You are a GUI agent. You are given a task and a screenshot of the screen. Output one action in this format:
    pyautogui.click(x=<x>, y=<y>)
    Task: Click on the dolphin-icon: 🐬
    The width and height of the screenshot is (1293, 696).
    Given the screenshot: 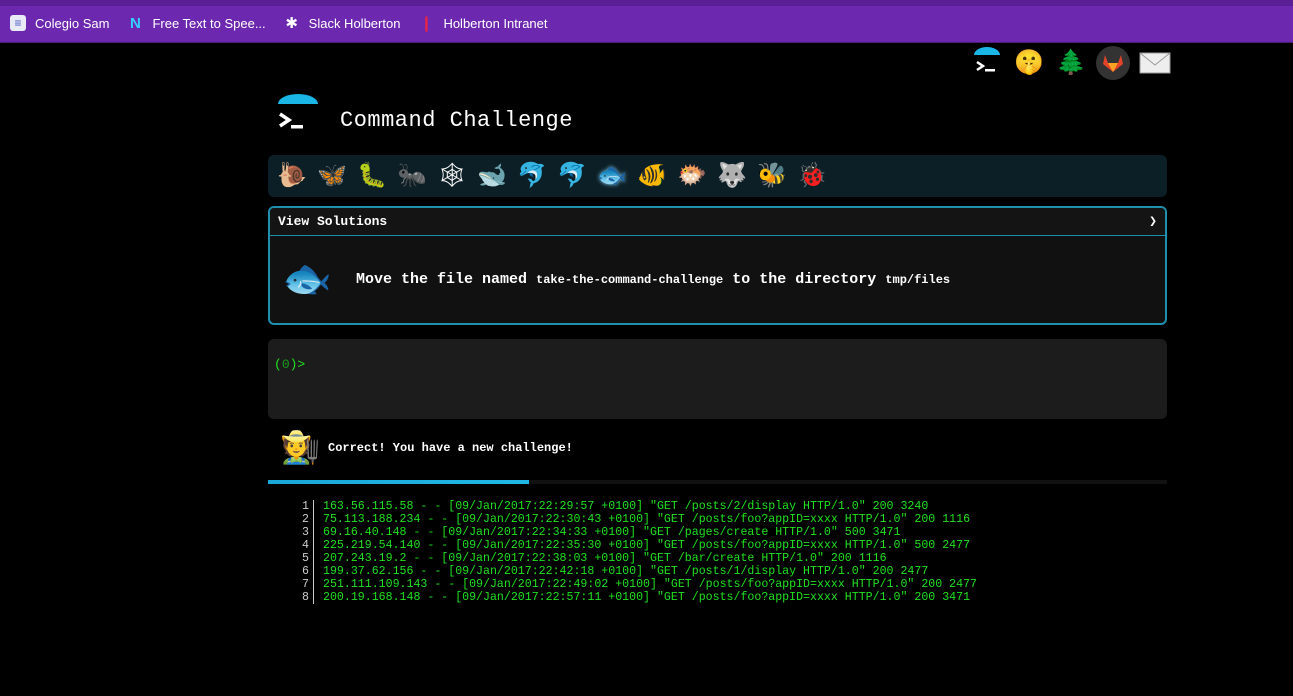 What is the action you would take?
    pyautogui.click(x=532, y=176)
    